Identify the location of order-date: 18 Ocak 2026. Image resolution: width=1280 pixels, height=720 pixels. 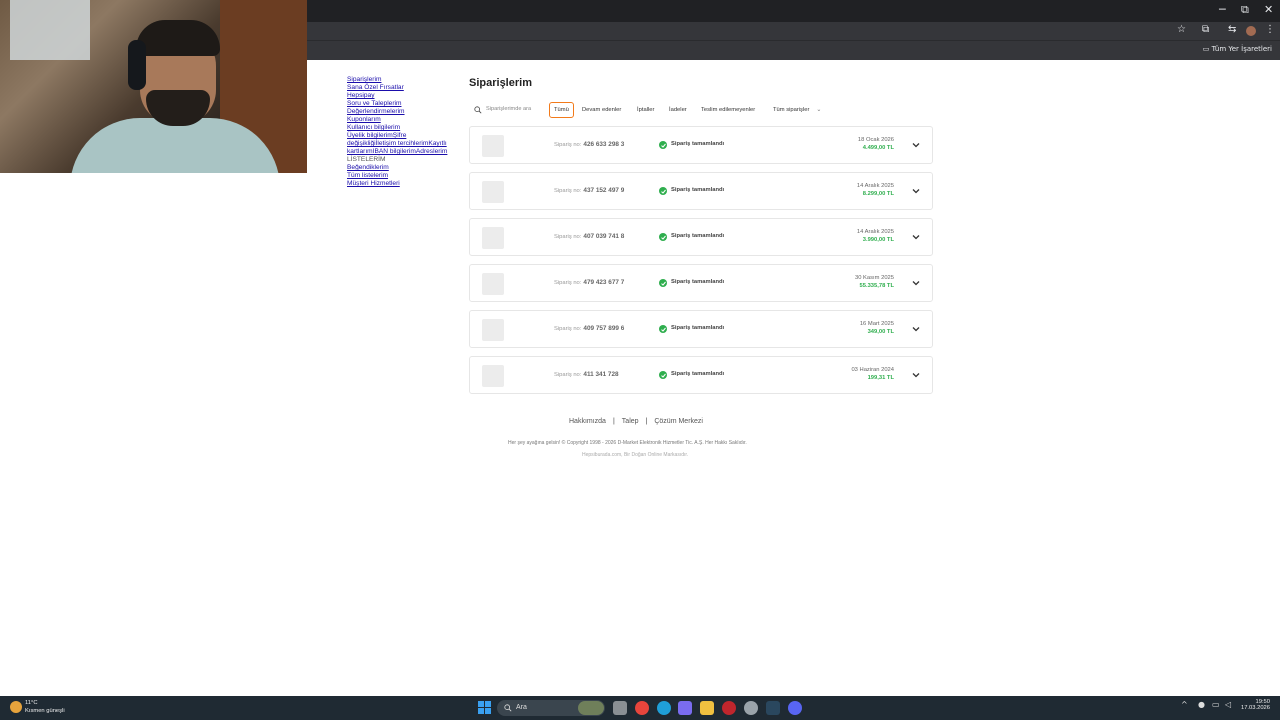
(875, 140).